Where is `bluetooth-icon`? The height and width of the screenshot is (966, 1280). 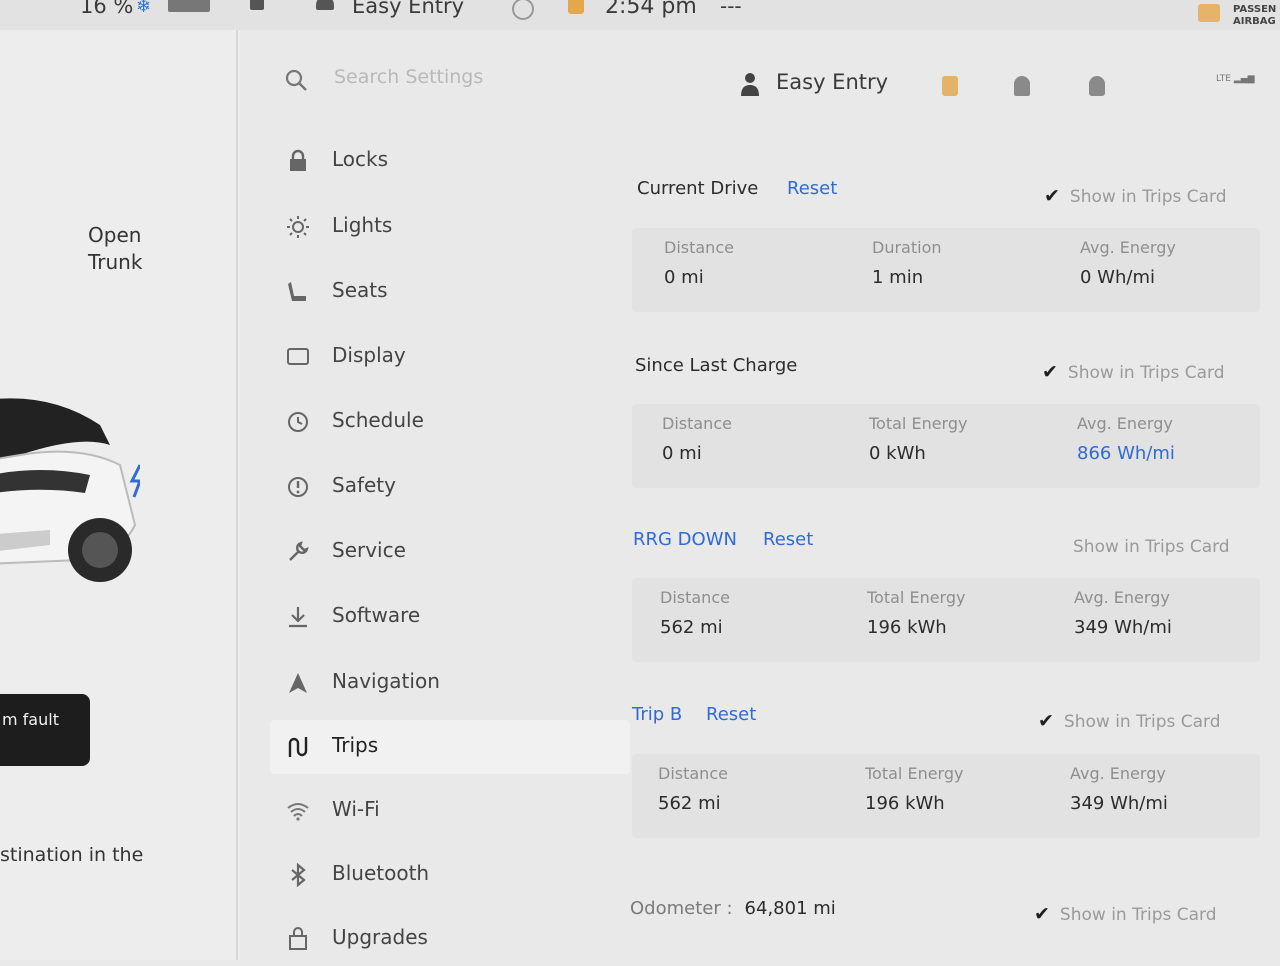 bluetooth-icon is located at coordinates (298, 875).